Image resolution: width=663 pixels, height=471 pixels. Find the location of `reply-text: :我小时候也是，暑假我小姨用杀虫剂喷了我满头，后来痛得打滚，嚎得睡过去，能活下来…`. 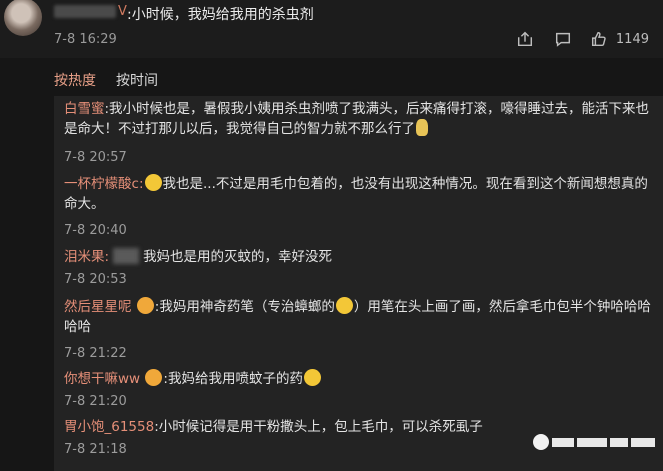

reply-text: :我小时候也是，暑假我小姨用杀虫剂喷了我满头，后来痛得打滚，嚎得睡过去，能活下来… is located at coordinates (357, 119).